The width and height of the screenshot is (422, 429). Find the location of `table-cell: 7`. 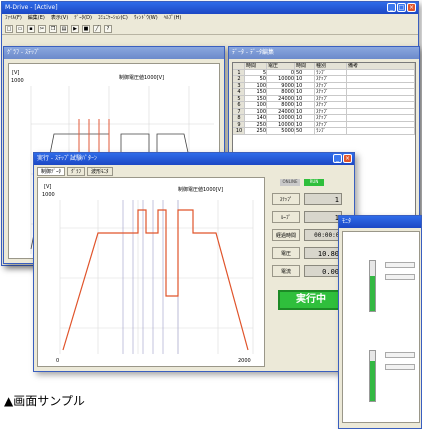

table-cell: 7 is located at coordinates (239, 111).